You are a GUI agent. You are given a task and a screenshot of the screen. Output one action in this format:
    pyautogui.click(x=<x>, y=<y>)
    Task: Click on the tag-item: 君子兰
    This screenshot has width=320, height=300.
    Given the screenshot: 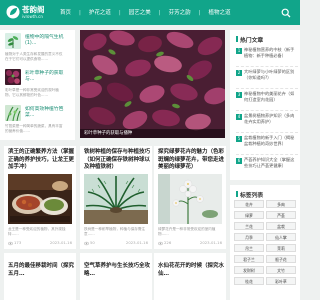 What is the action you would take?
    pyautogui.click(x=249, y=259)
    